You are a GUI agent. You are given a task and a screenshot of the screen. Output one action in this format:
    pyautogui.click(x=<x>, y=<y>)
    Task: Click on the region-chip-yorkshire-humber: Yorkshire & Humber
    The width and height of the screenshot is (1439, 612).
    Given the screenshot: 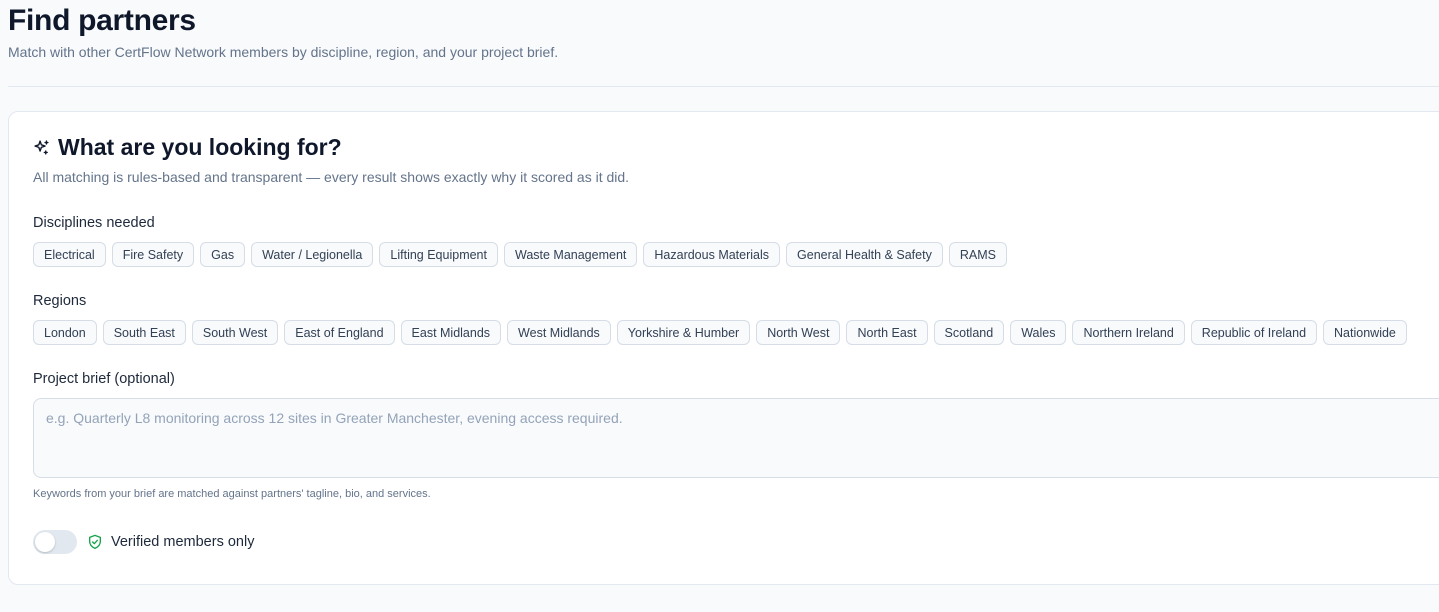 What is the action you would take?
    pyautogui.click(x=683, y=332)
    